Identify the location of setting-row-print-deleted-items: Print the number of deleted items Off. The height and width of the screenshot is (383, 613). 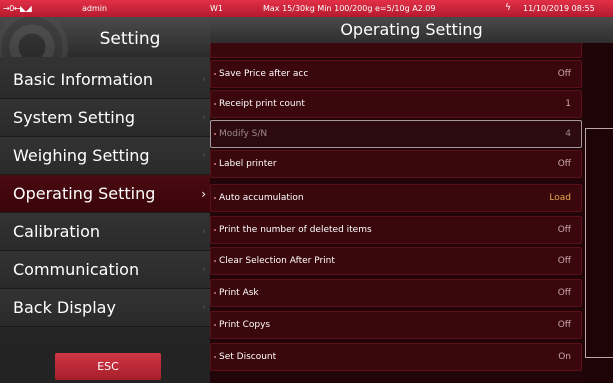
(396, 230).